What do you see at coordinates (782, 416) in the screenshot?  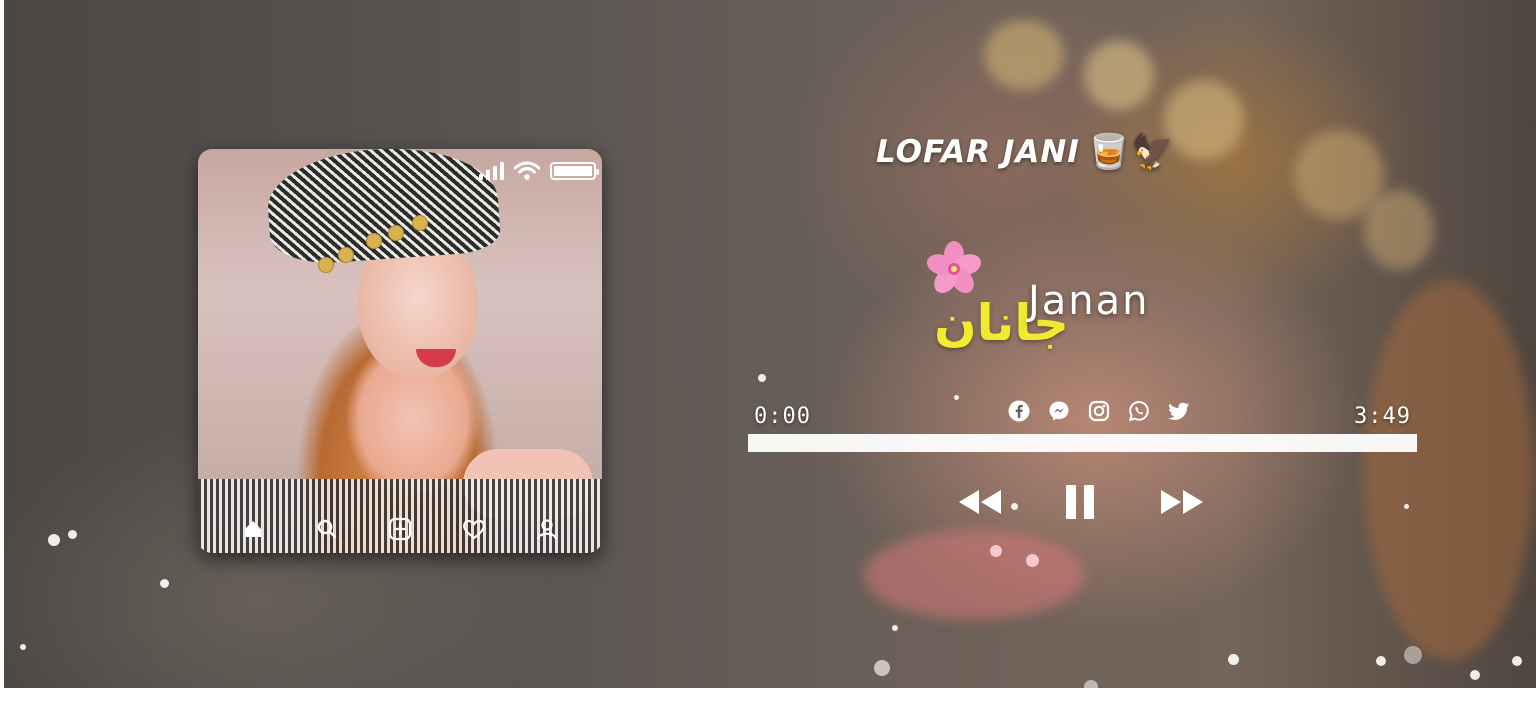 I see `current-time: 0:00` at bounding box center [782, 416].